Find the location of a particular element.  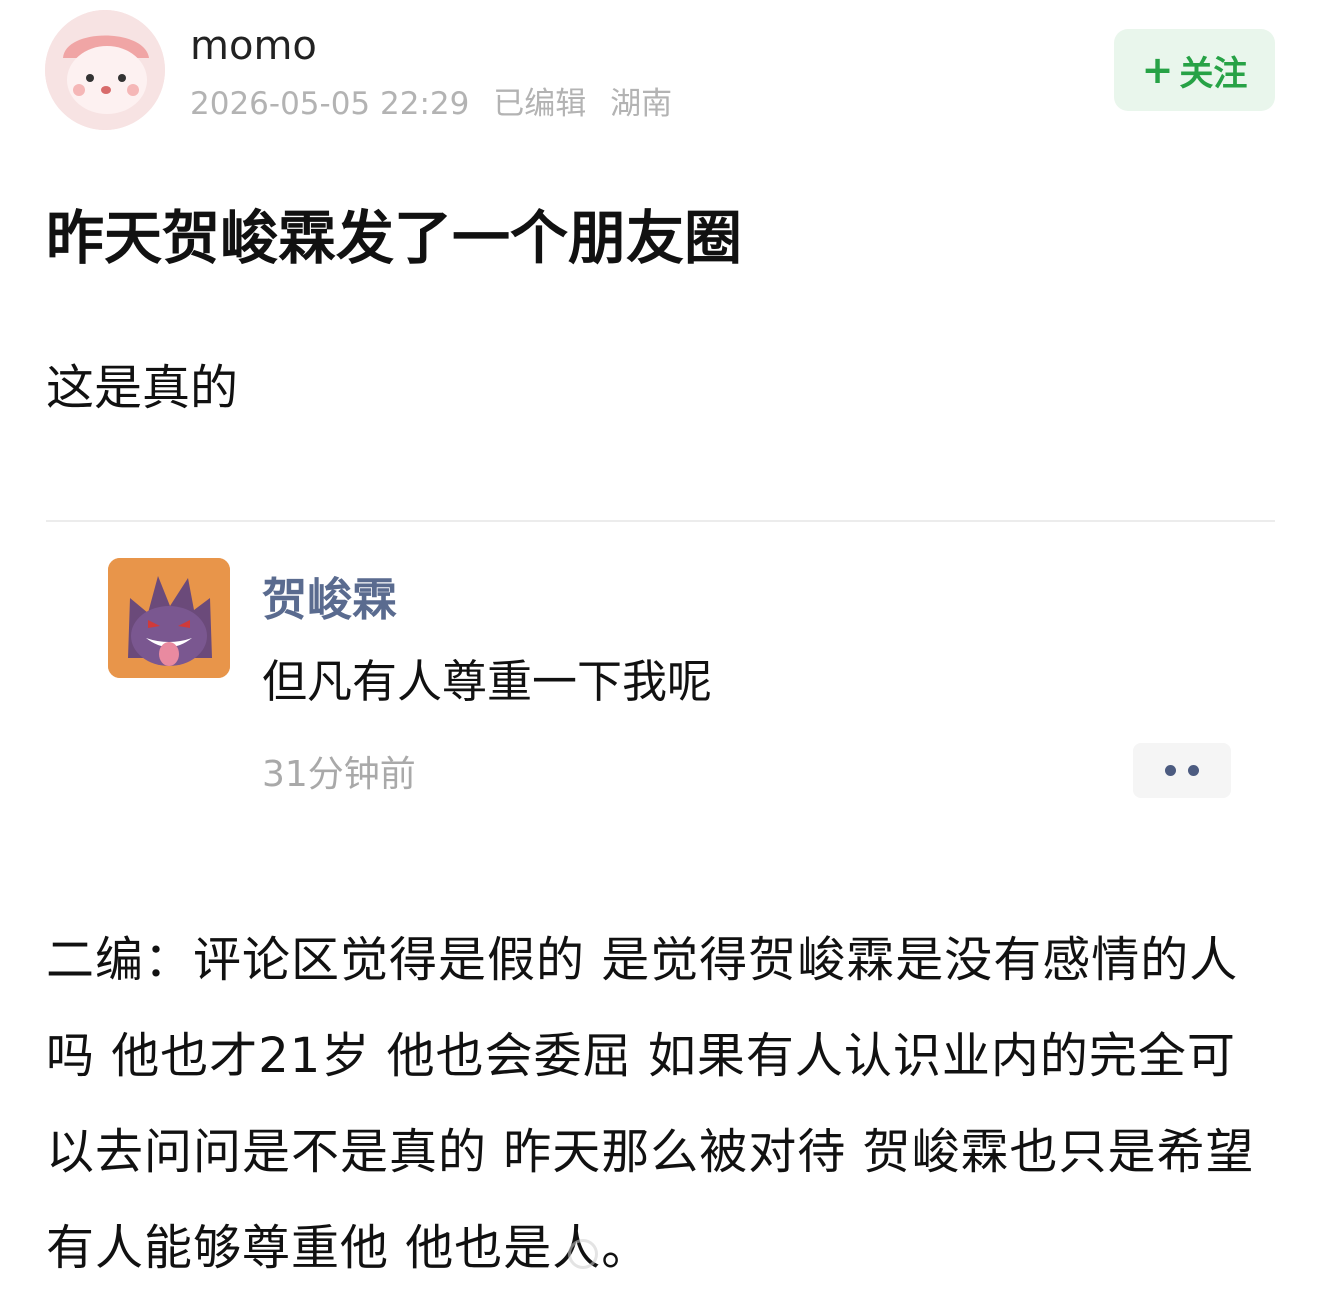

moment-text: 但凡有人尊重一下我呢 is located at coordinates (487, 681).